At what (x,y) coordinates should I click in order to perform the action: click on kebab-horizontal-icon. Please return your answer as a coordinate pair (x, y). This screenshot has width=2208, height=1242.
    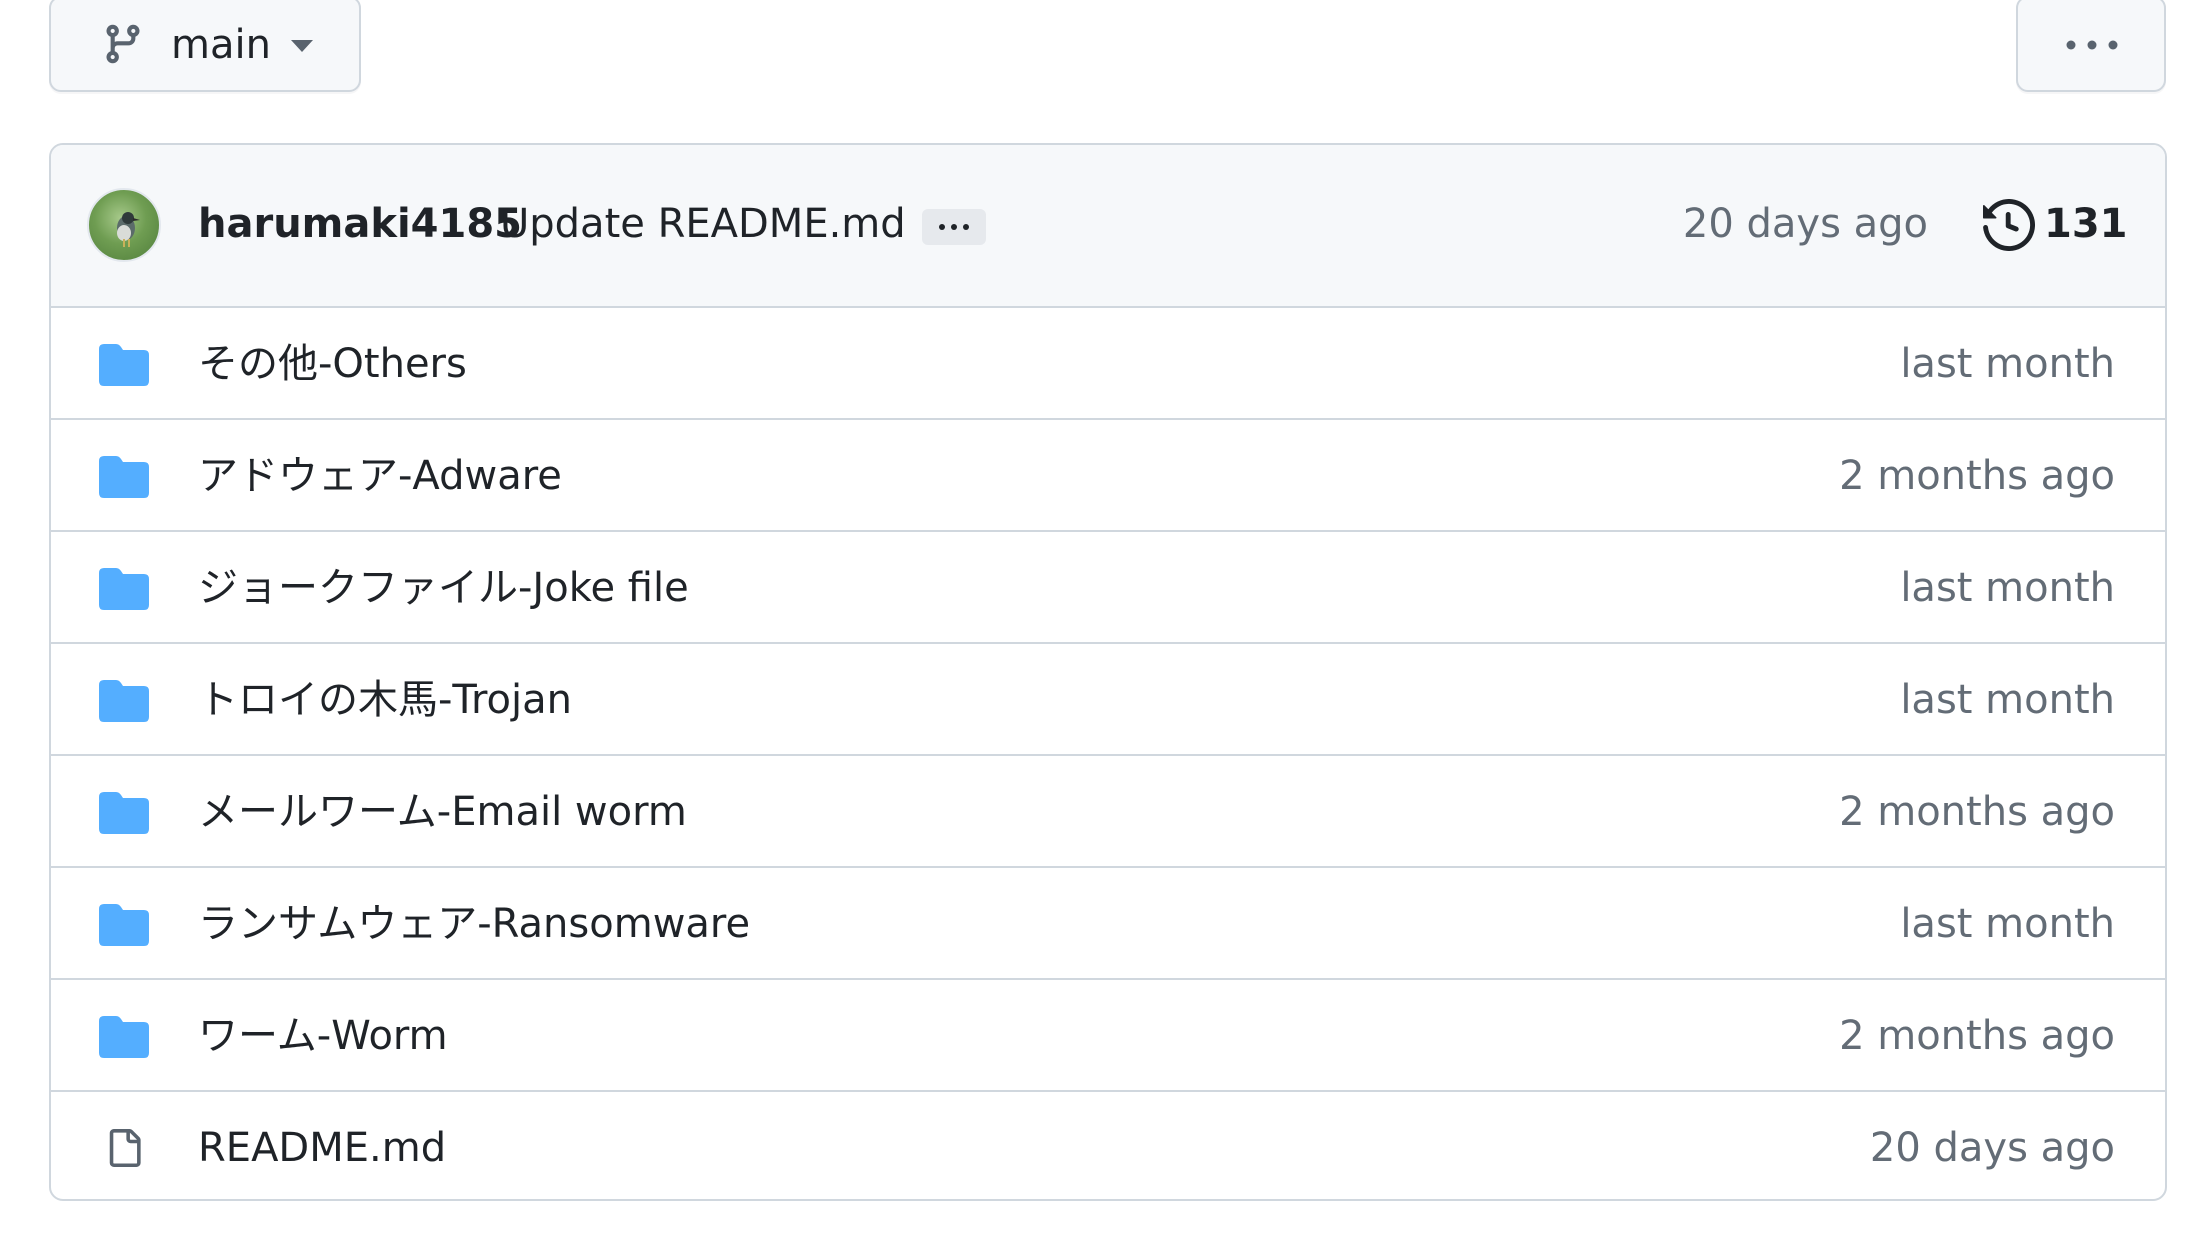
    Looking at the image, I should click on (2092, 45).